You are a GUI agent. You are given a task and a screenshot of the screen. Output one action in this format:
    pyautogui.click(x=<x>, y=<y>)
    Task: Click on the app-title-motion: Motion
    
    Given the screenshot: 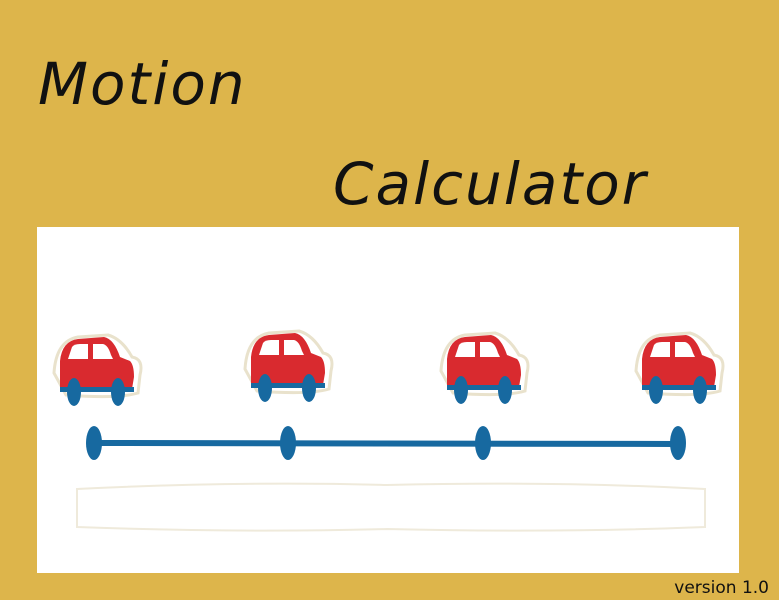 What is the action you would take?
    pyautogui.click(x=142, y=84)
    